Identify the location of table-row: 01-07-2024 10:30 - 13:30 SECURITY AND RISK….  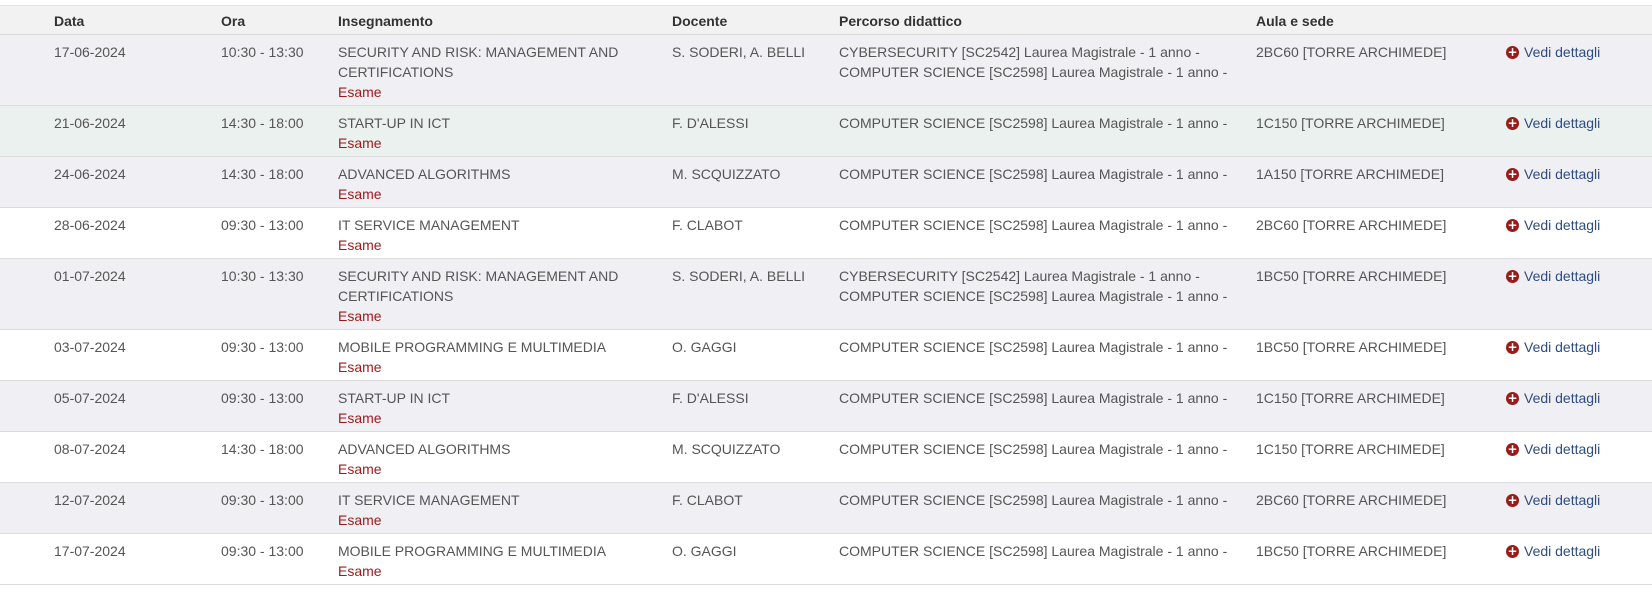
(826, 294).